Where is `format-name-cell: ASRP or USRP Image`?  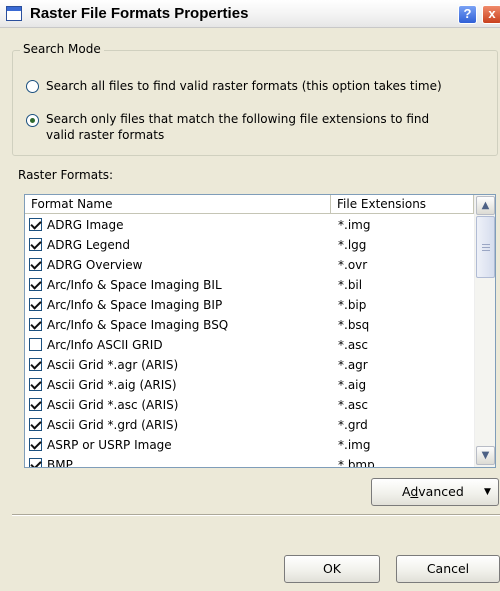 format-name-cell: ASRP or USRP Image is located at coordinates (109, 445).